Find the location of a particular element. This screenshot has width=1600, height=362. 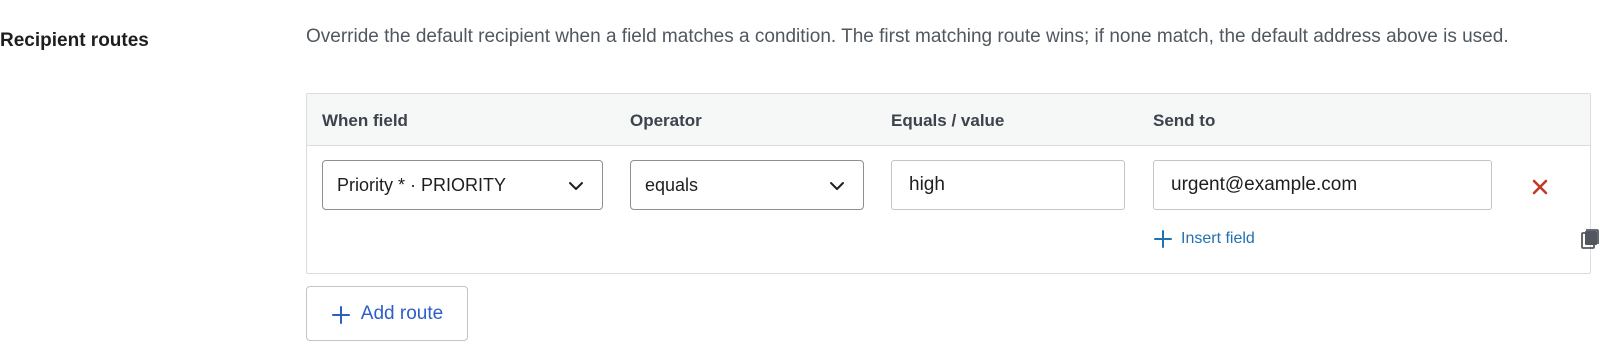

insert-field-label: Insert field is located at coordinates (1218, 238).